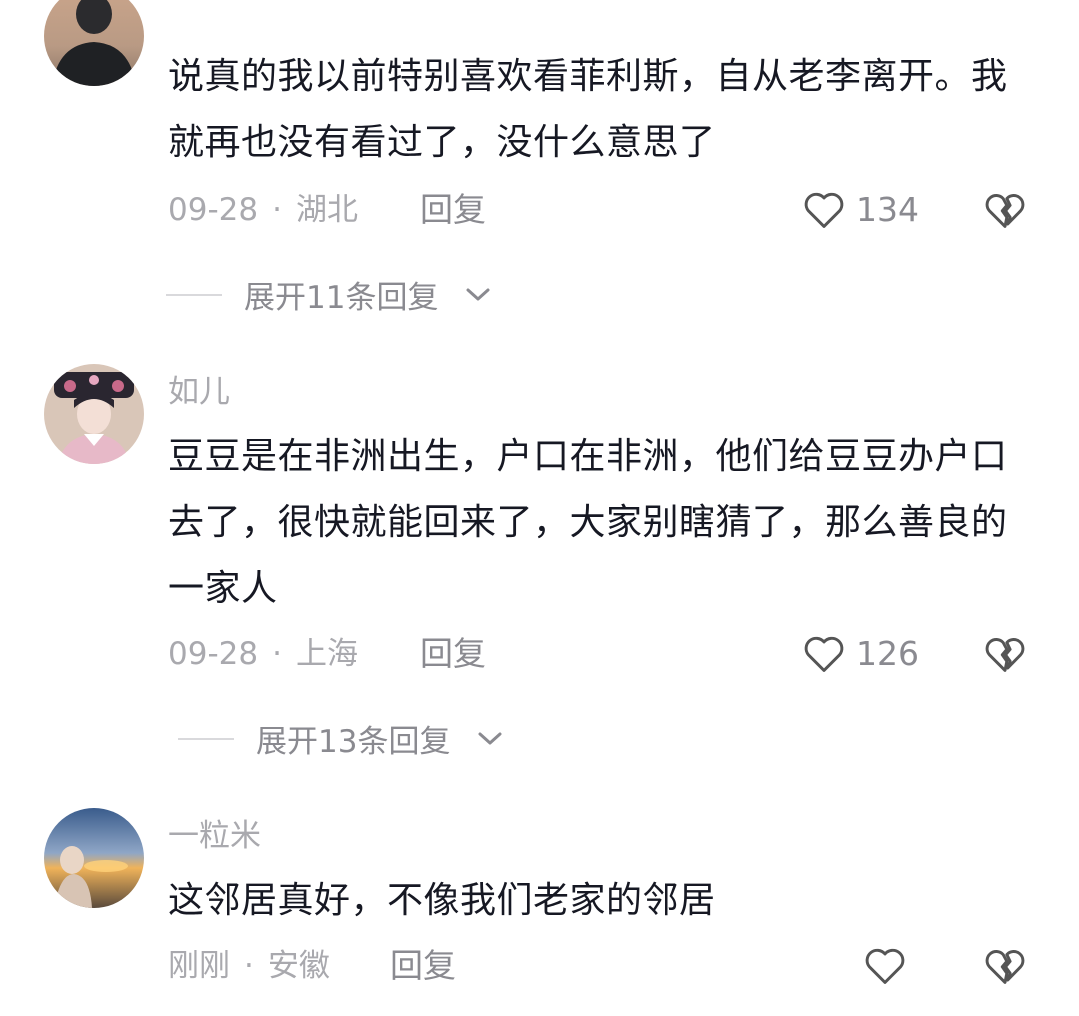 This screenshot has width=1079, height=1016. Describe the element at coordinates (199, 966) in the screenshot. I see `comment-date: 刚刚` at that location.